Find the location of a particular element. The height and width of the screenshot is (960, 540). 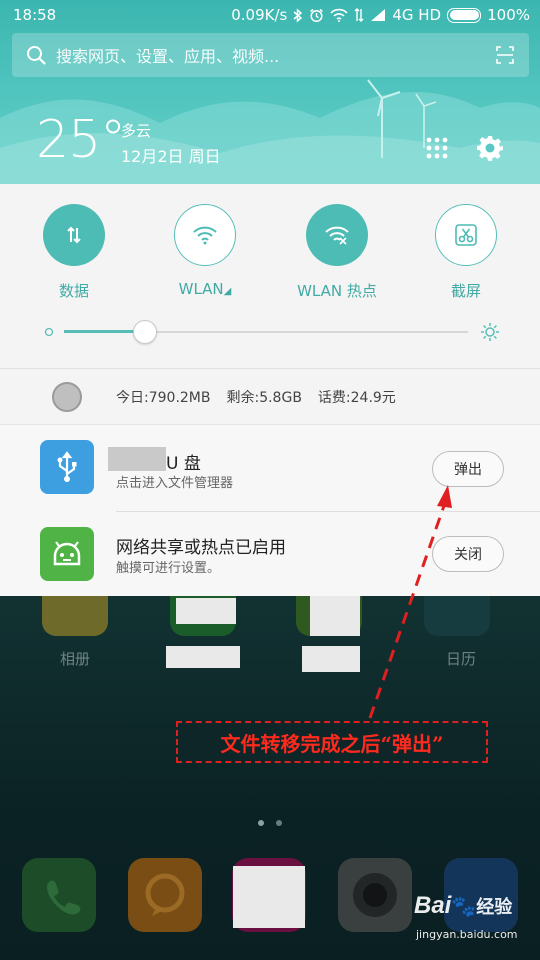

status-icons: 0.09K/s 4G HD 100% is located at coordinates (380, 15).